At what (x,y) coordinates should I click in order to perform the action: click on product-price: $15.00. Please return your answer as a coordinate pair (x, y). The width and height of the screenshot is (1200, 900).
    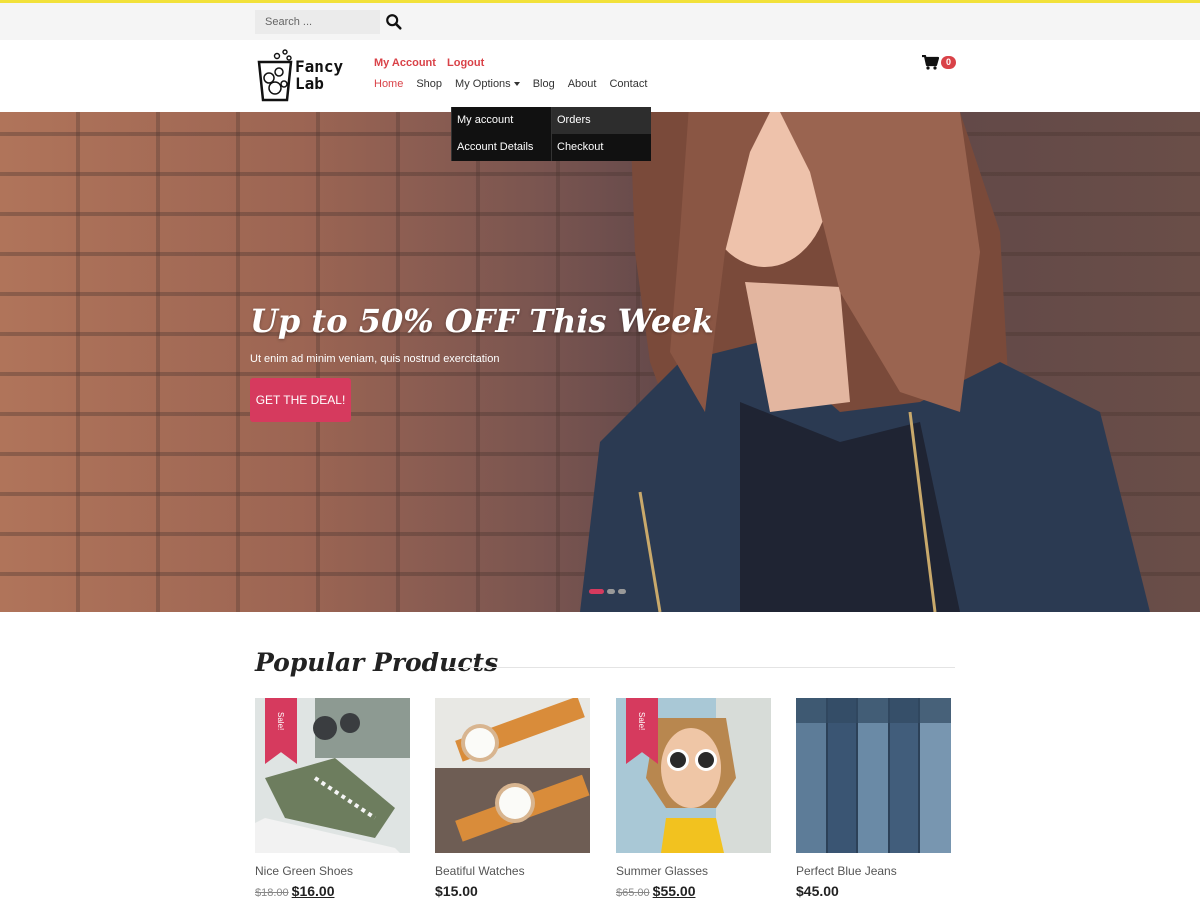
    Looking at the image, I should click on (512, 891).